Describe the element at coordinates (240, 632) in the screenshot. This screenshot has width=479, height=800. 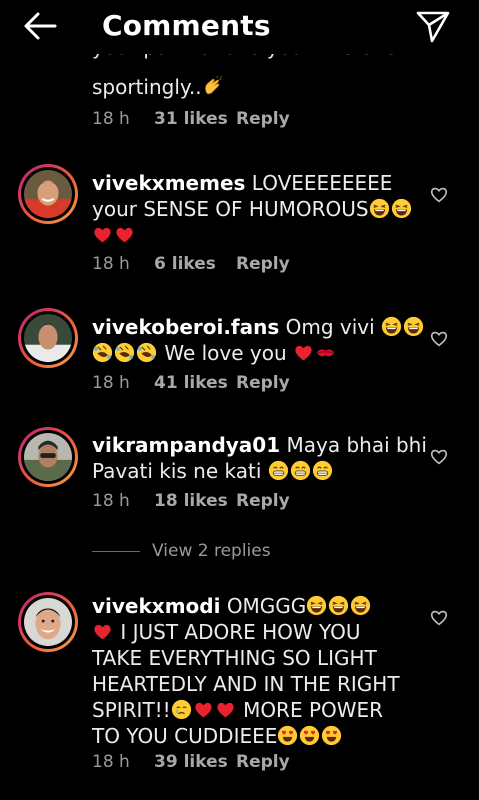
I see `comment-text: I JUST ADORE HOW YOU` at that location.